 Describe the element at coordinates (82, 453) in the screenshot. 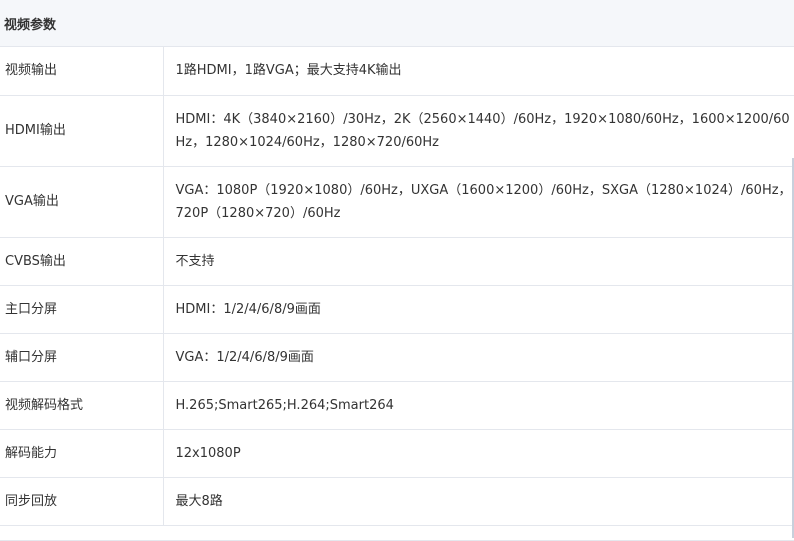

I see `row-label: 解码能力` at that location.